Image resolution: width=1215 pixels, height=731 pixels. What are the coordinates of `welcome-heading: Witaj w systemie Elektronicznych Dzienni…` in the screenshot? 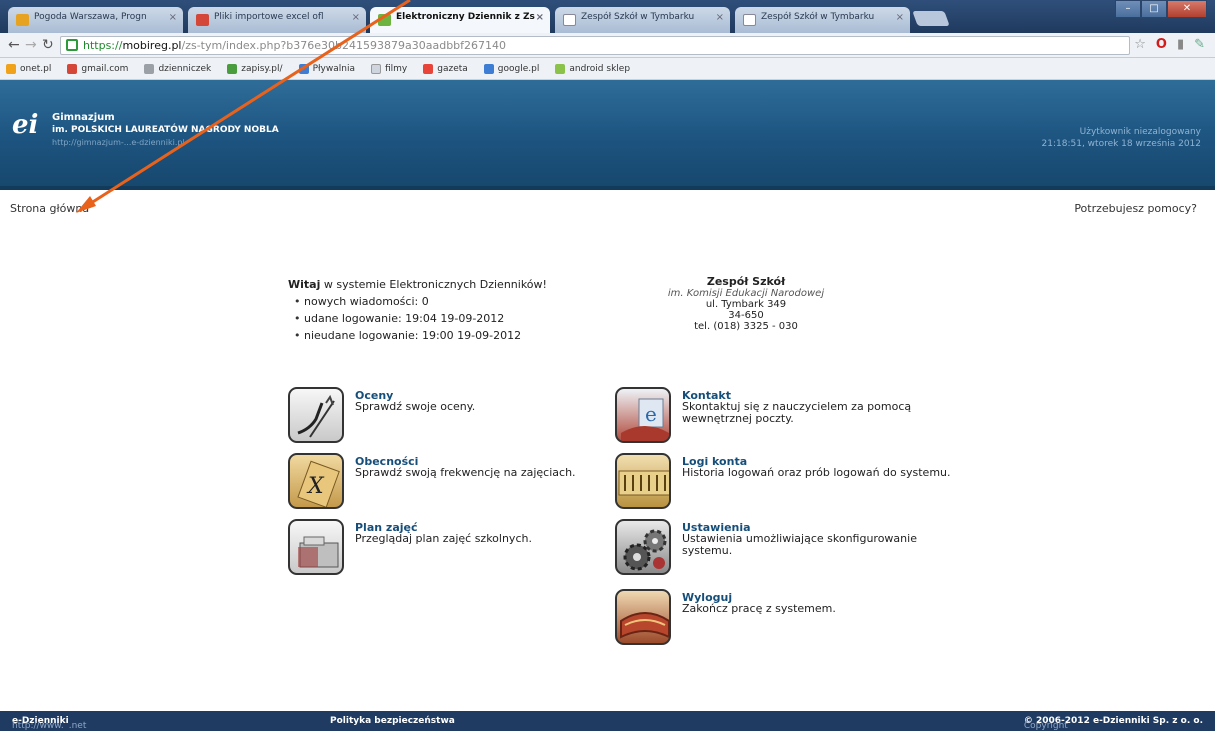 It's located at (417, 284).